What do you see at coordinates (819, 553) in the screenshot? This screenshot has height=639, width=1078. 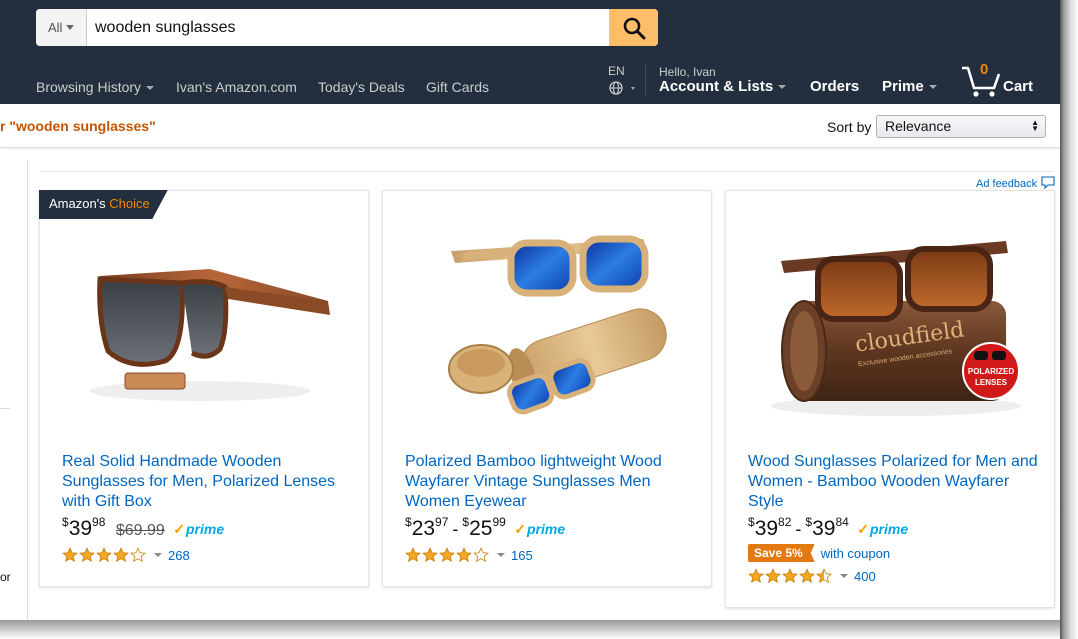 I see `coupon: Save 5% with coupon` at bounding box center [819, 553].